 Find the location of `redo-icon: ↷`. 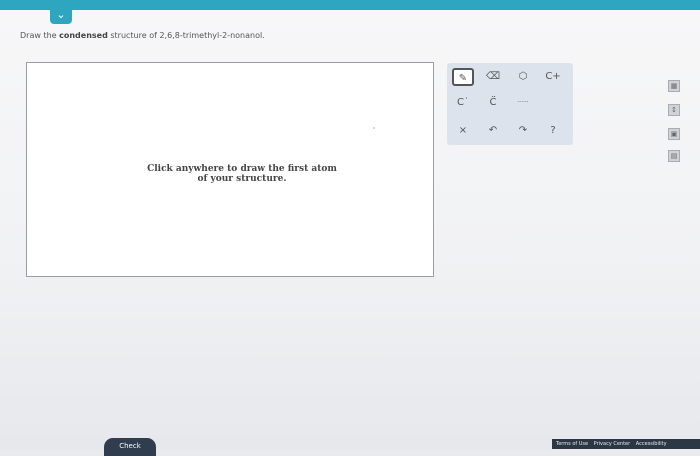

redo-icon: ↷ is located at coordinates (523, 130).